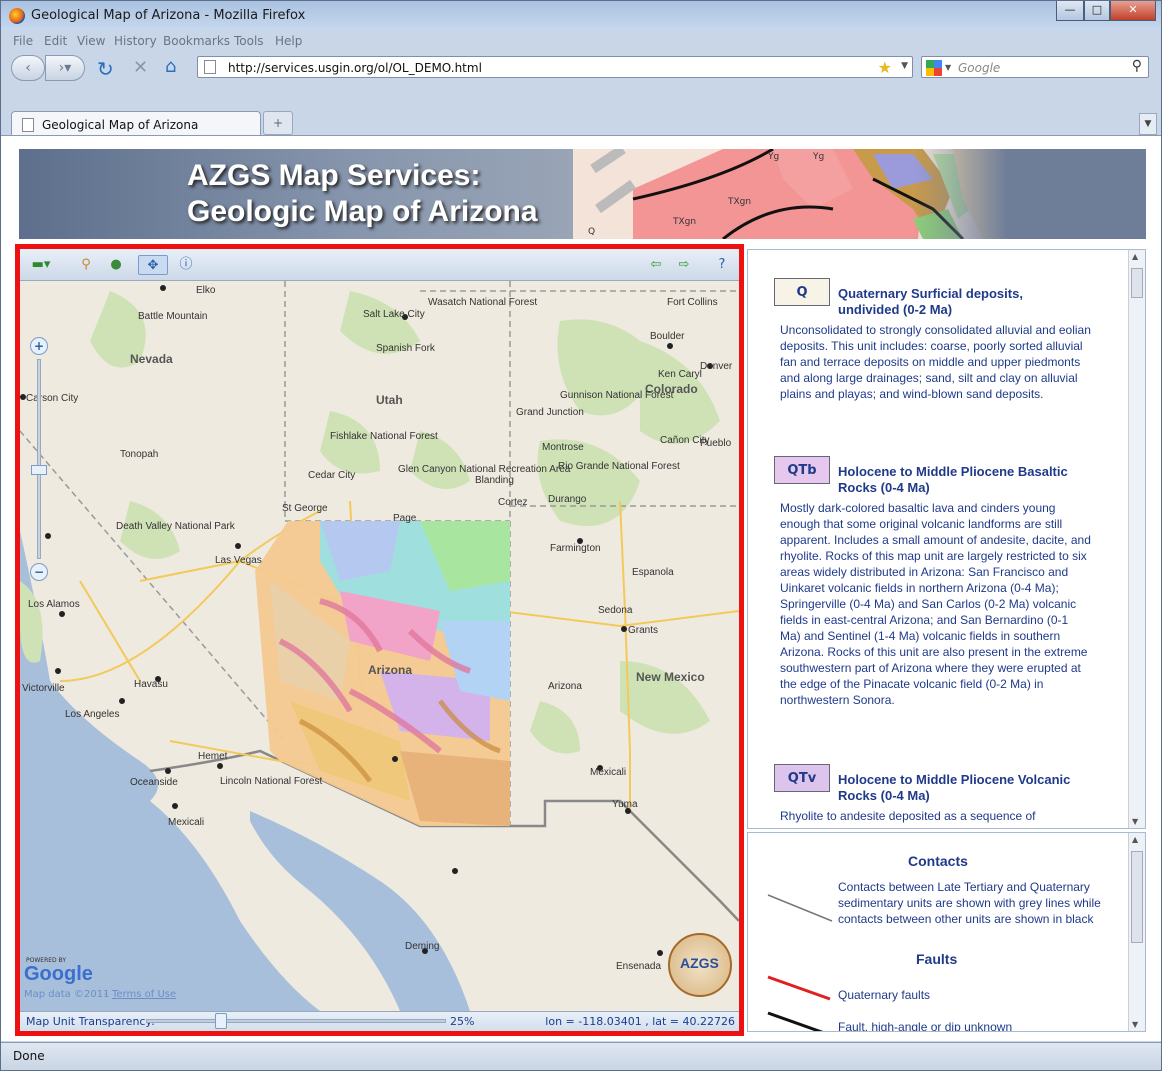  Describe the element at coordinates (28, 68) in the screenshot. I see `back-button: ‹` at that location.